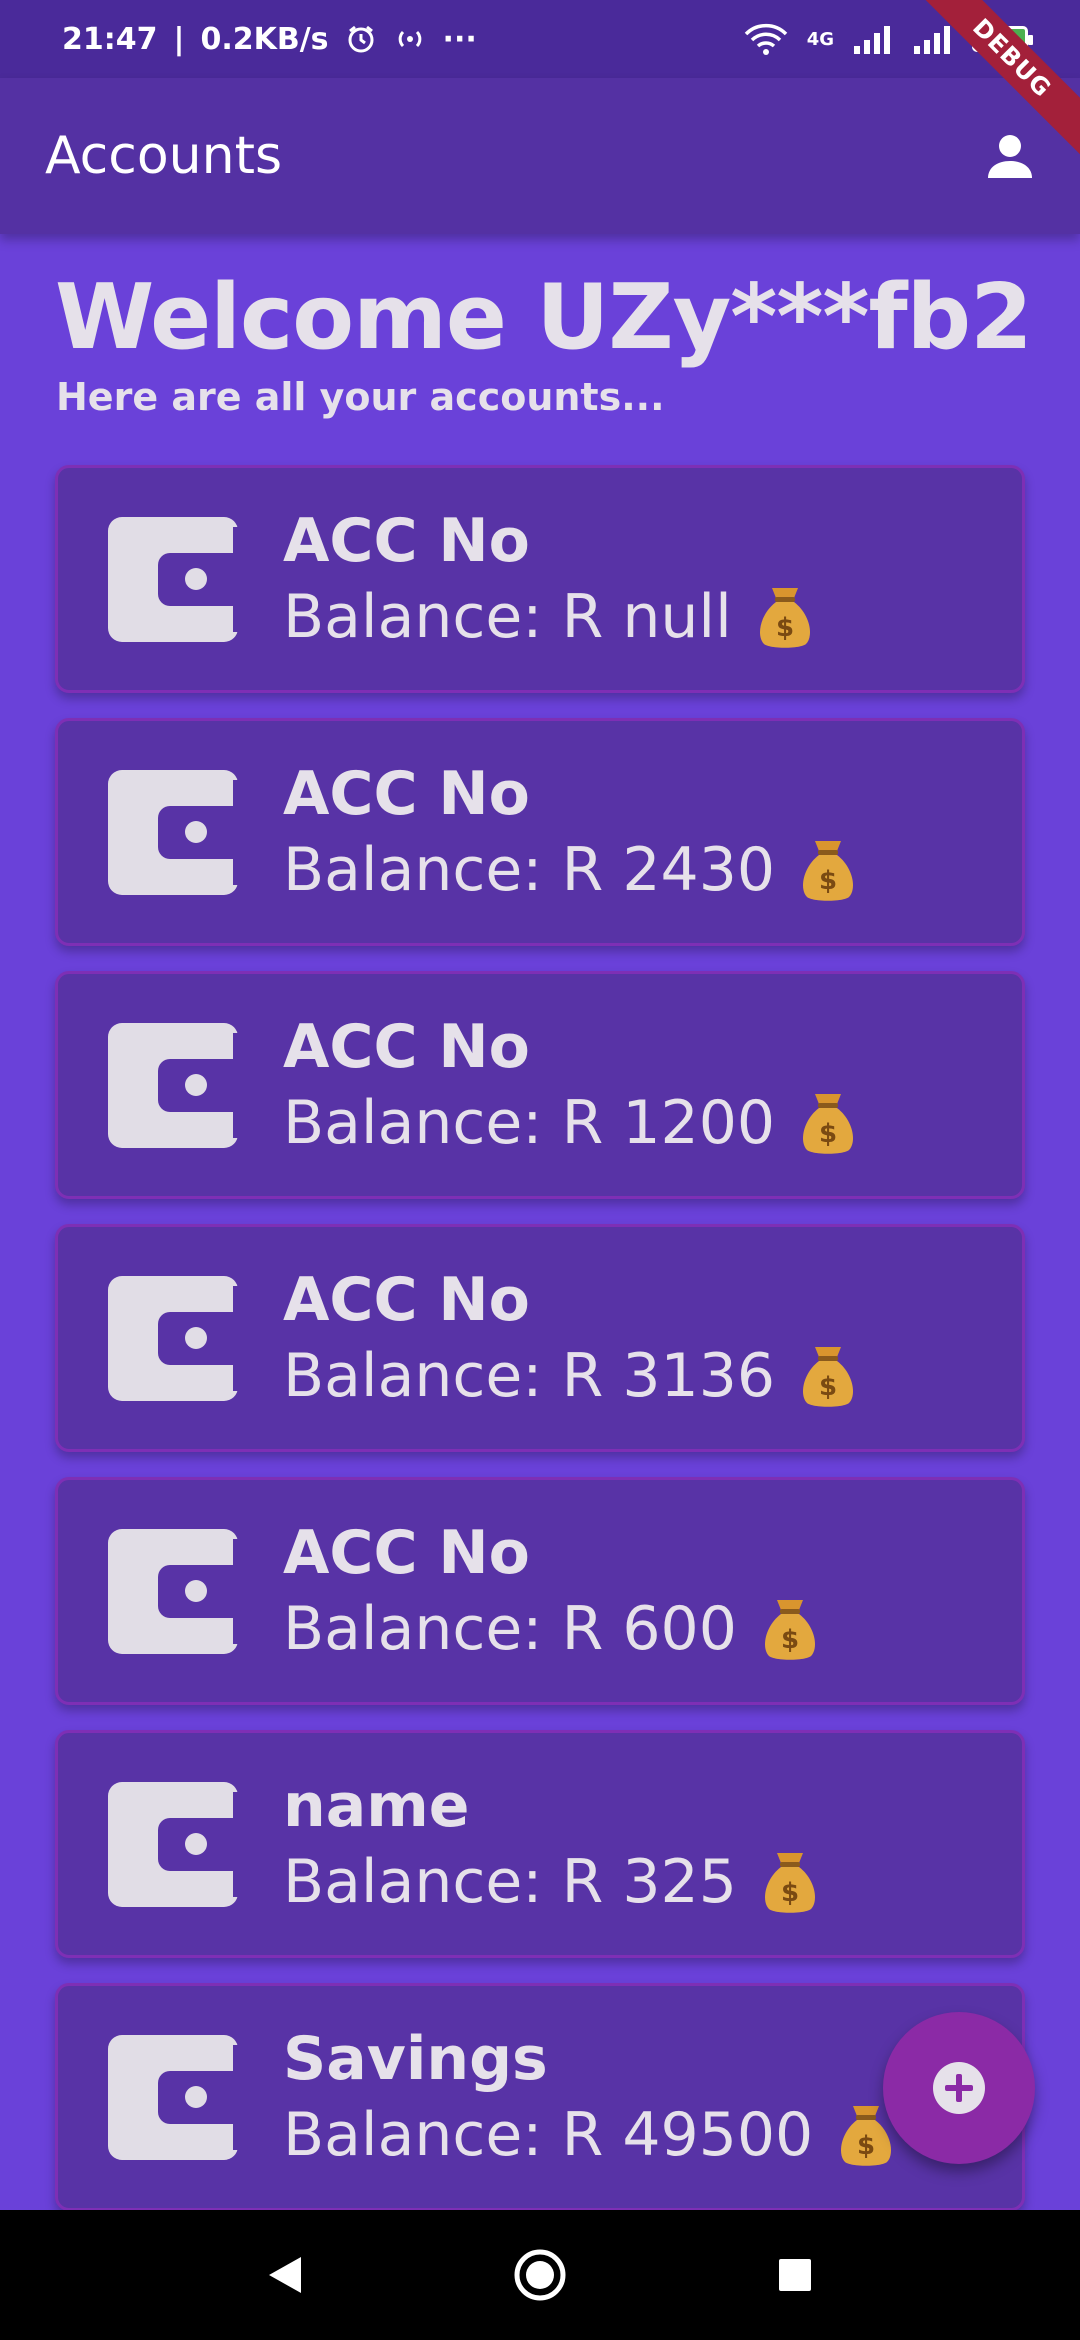 The image size is (1080, 2340). Describe the element at coordinates (459, 39) in the screenshot. I see `status-more: ···` at that location.